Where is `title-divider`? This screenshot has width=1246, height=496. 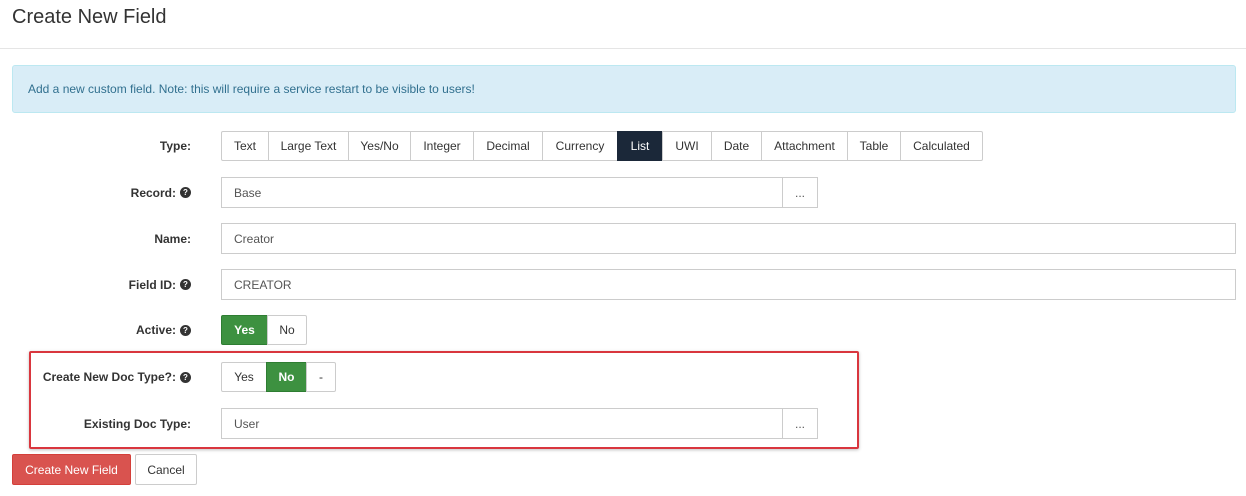
title-divider is located at coordinates (623, 48).